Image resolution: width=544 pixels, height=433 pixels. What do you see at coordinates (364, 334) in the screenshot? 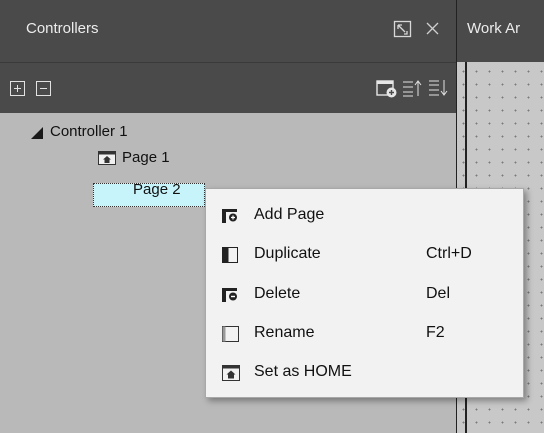
I see `menu-item-rename: Rename F2` at bounding box center [364, 334].